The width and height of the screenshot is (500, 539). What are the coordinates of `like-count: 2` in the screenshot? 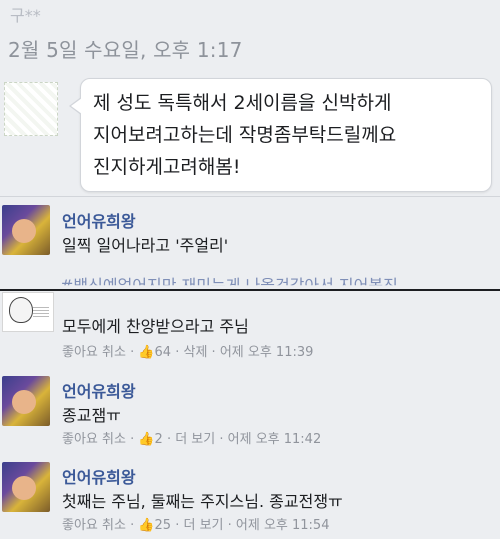 It's located at (159, 439).